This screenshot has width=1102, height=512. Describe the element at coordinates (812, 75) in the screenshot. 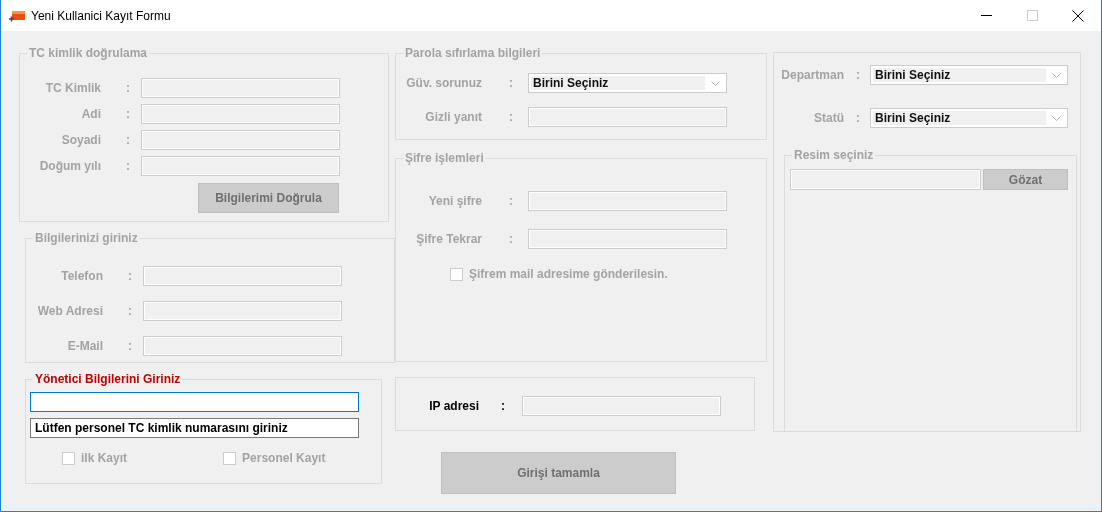

I see `field-label: Departman` at that location.